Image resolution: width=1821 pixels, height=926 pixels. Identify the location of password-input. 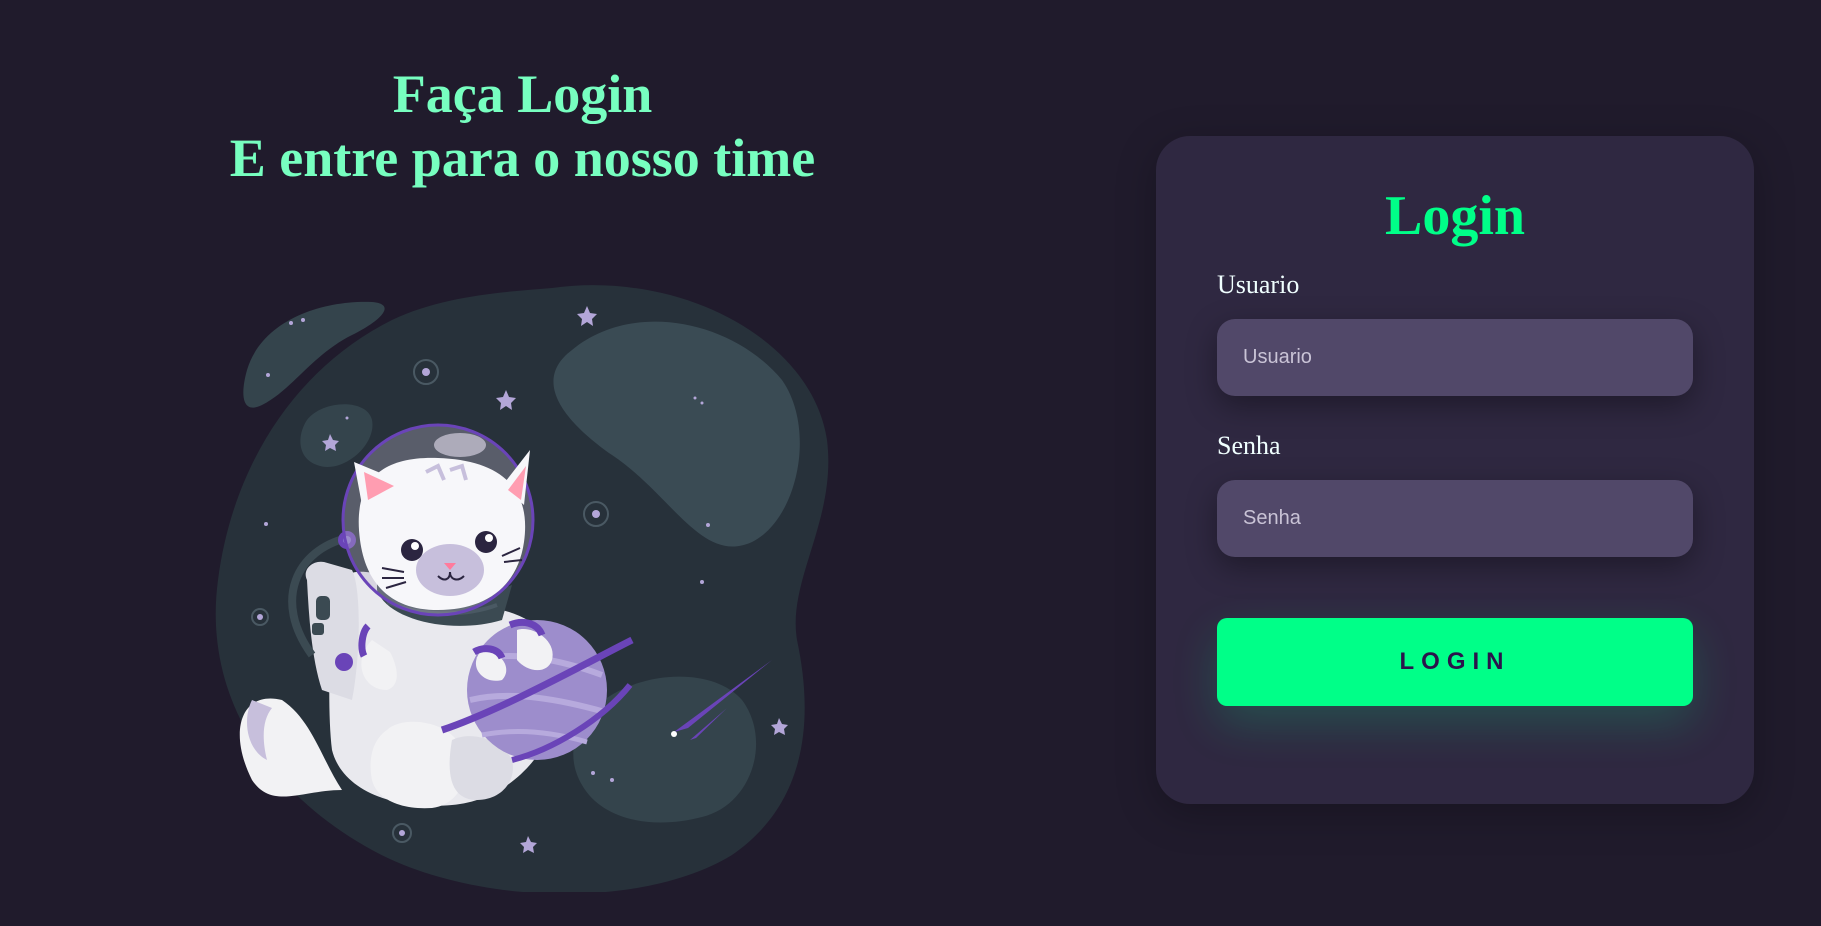
(1455, 518).